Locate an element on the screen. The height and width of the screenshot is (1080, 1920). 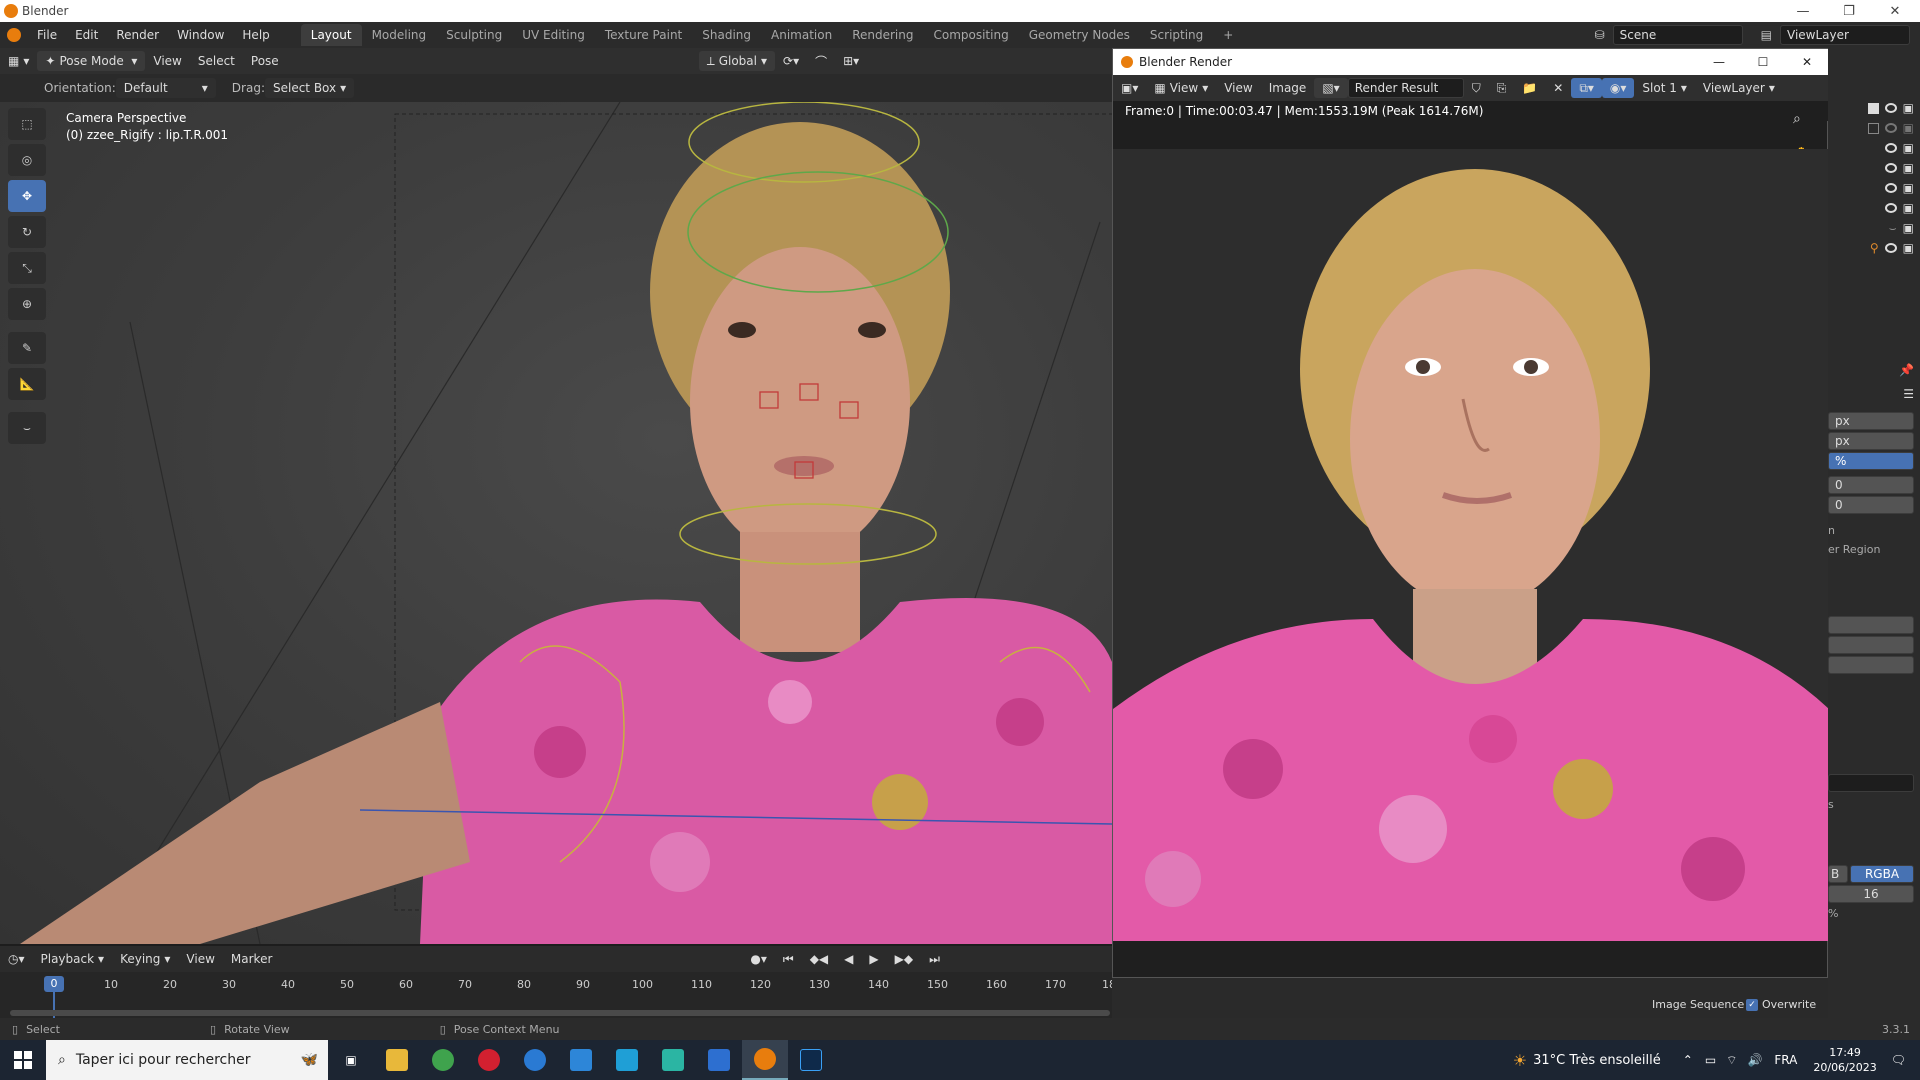
transform-orientation-selector: ⟂ Global ▾ is located at coordinates (737, 61).